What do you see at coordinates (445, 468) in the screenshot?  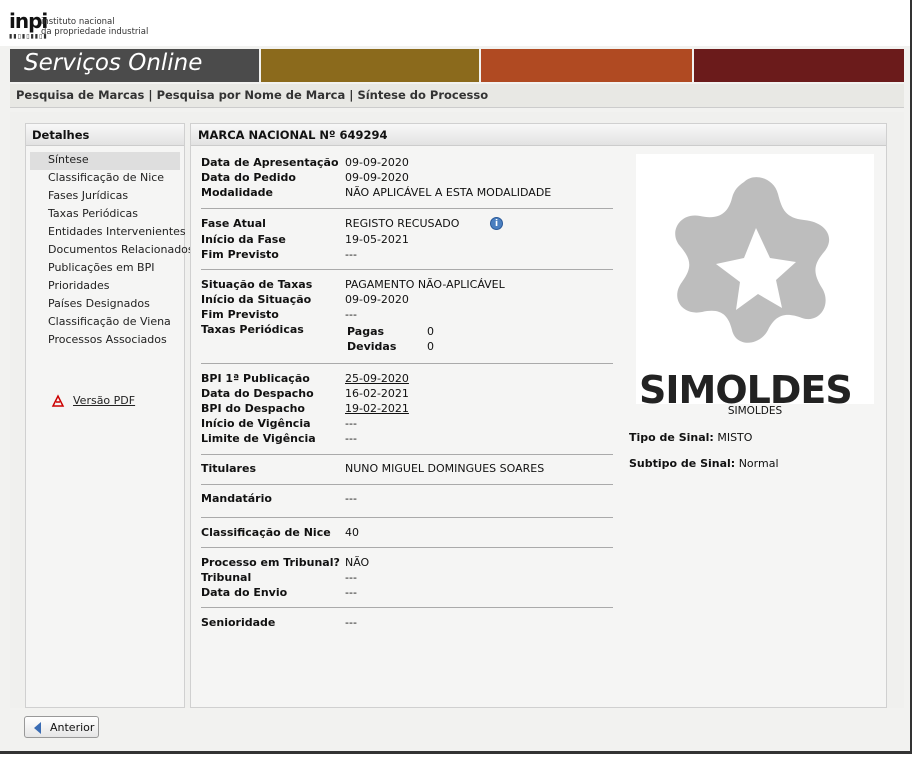 I see `value-titulares: NUNO MIGUEL DOMINGUES SOARES` at bounding box center [445, 468].